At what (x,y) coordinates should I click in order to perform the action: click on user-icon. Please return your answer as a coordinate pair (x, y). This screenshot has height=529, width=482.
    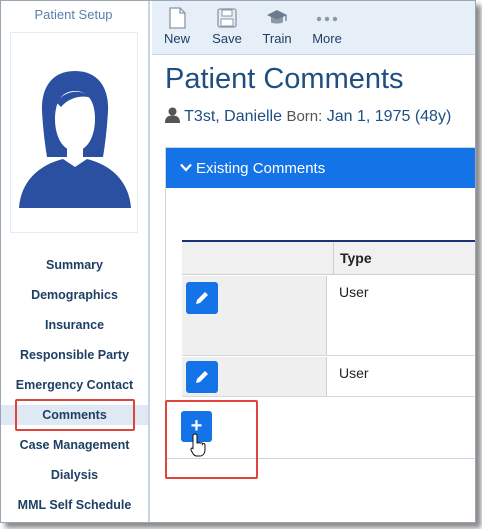
    Looking at the image, I should click on (172, 115).